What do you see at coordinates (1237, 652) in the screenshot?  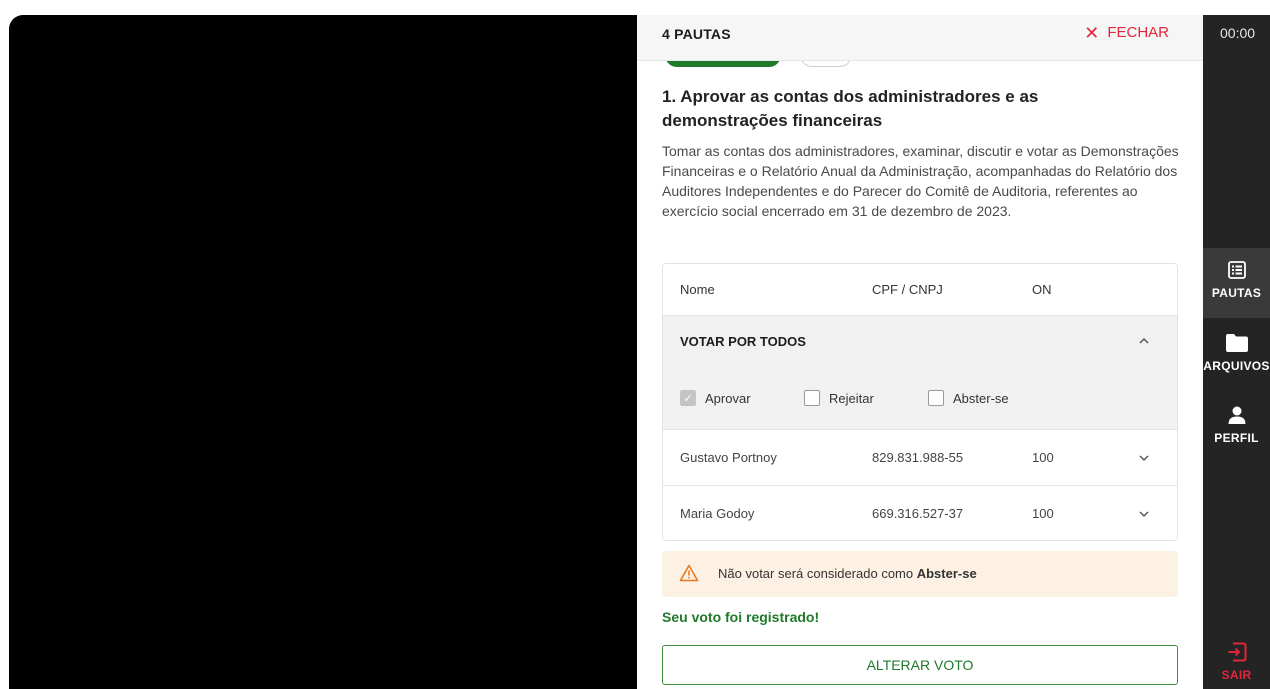 I see `exit-icon` at bounding box center [1237, 652].